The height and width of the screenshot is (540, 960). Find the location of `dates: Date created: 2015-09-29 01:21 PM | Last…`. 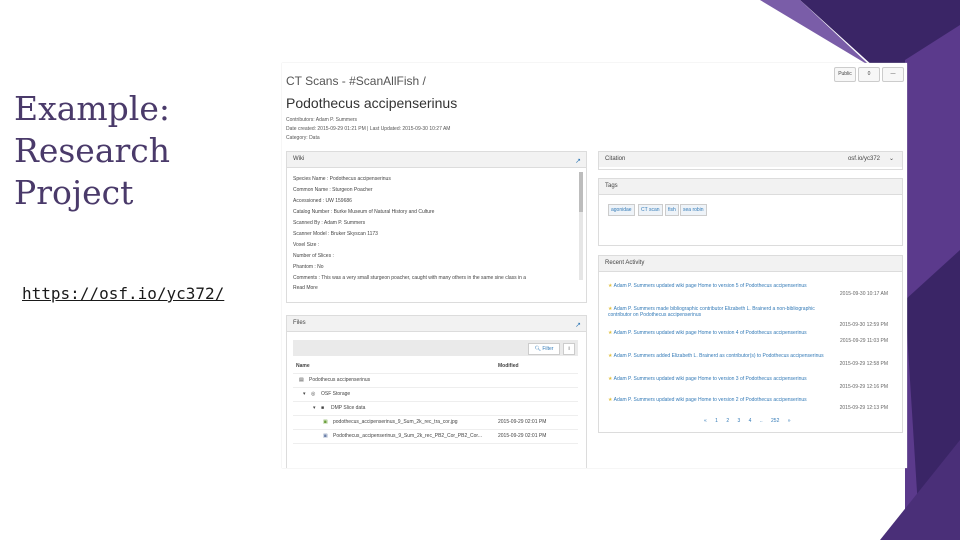

dates: Date created: 2015-09-29 01:21 PM | Last… is located at coordinates (368, 129).